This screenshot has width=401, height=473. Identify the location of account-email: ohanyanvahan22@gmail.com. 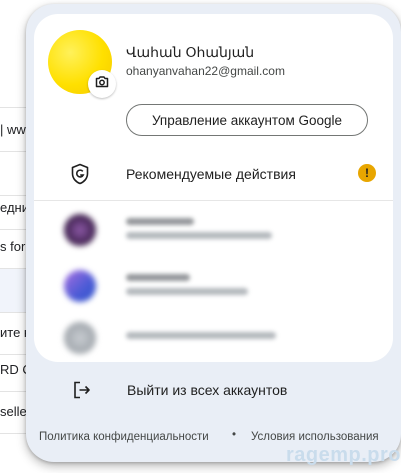
(205, 71).